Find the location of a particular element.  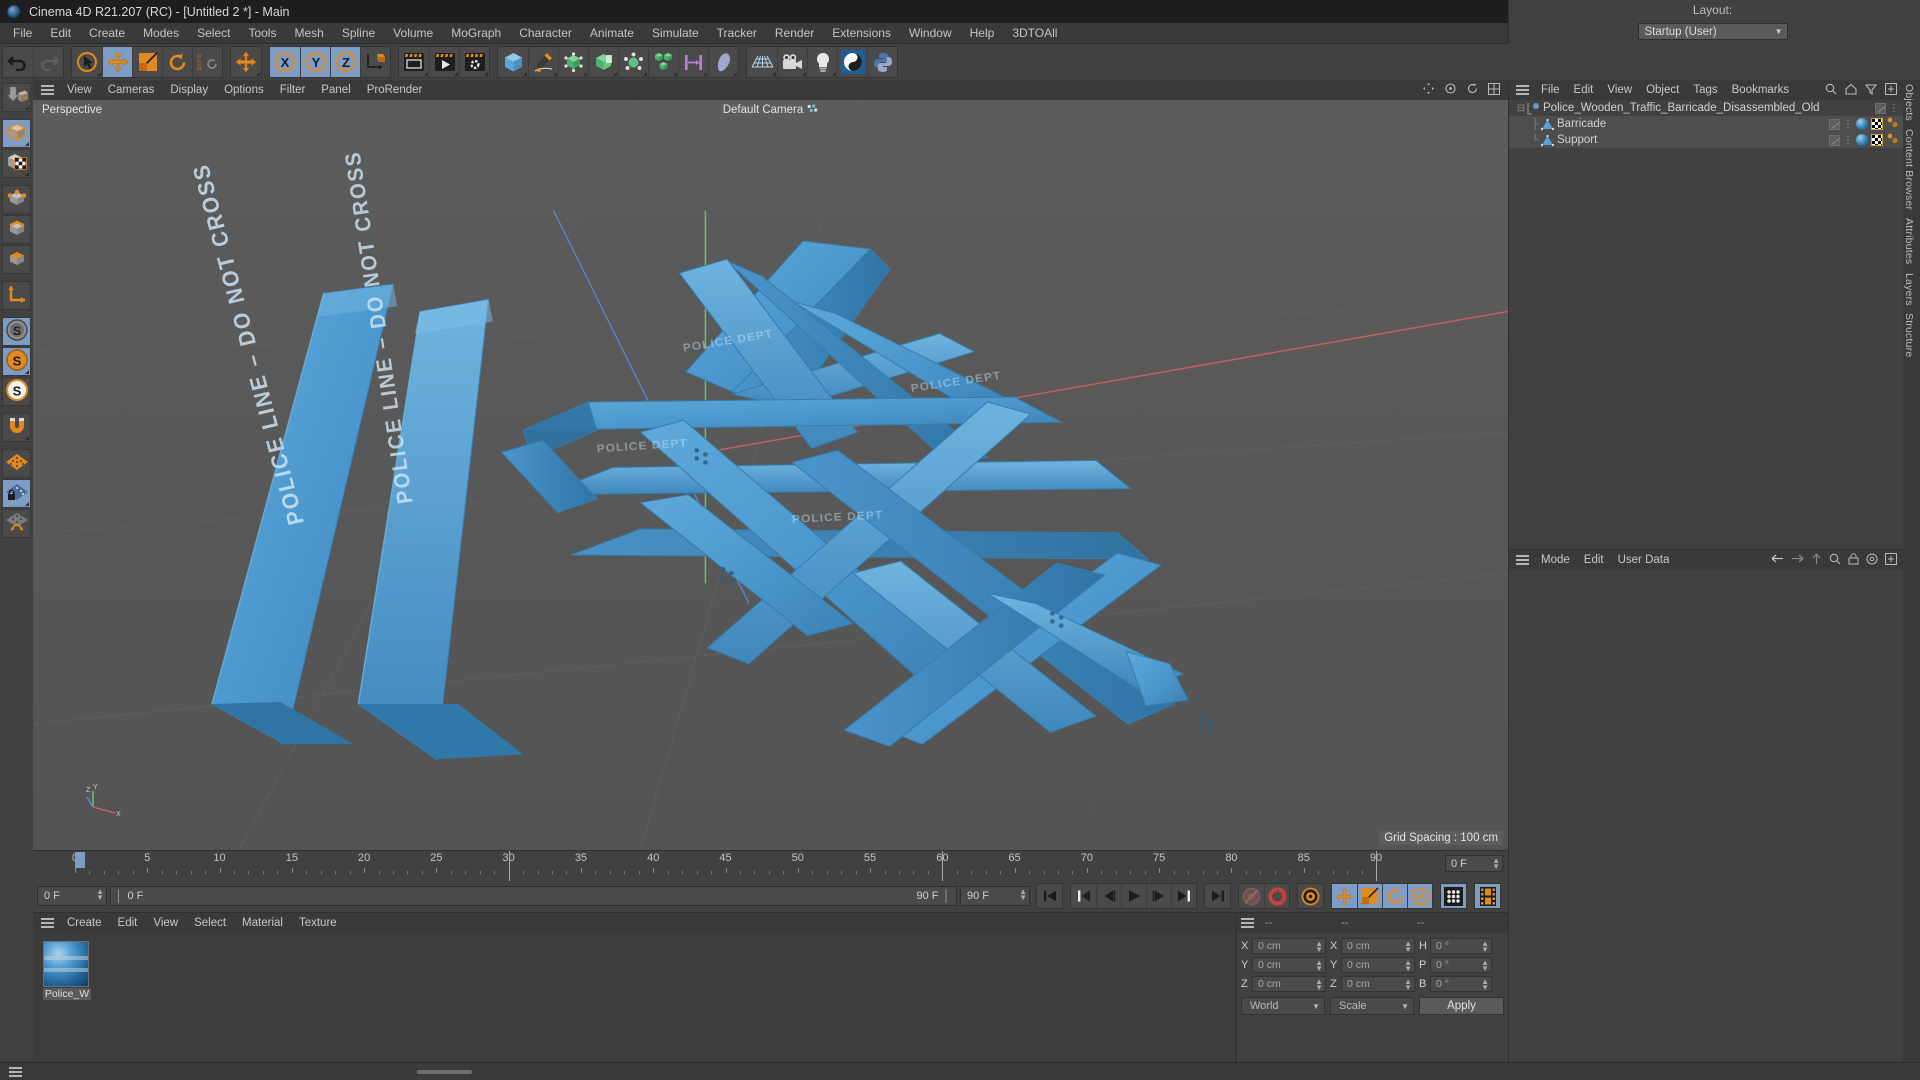

object-menu-object: Object is located at coordinates (1662, 90).